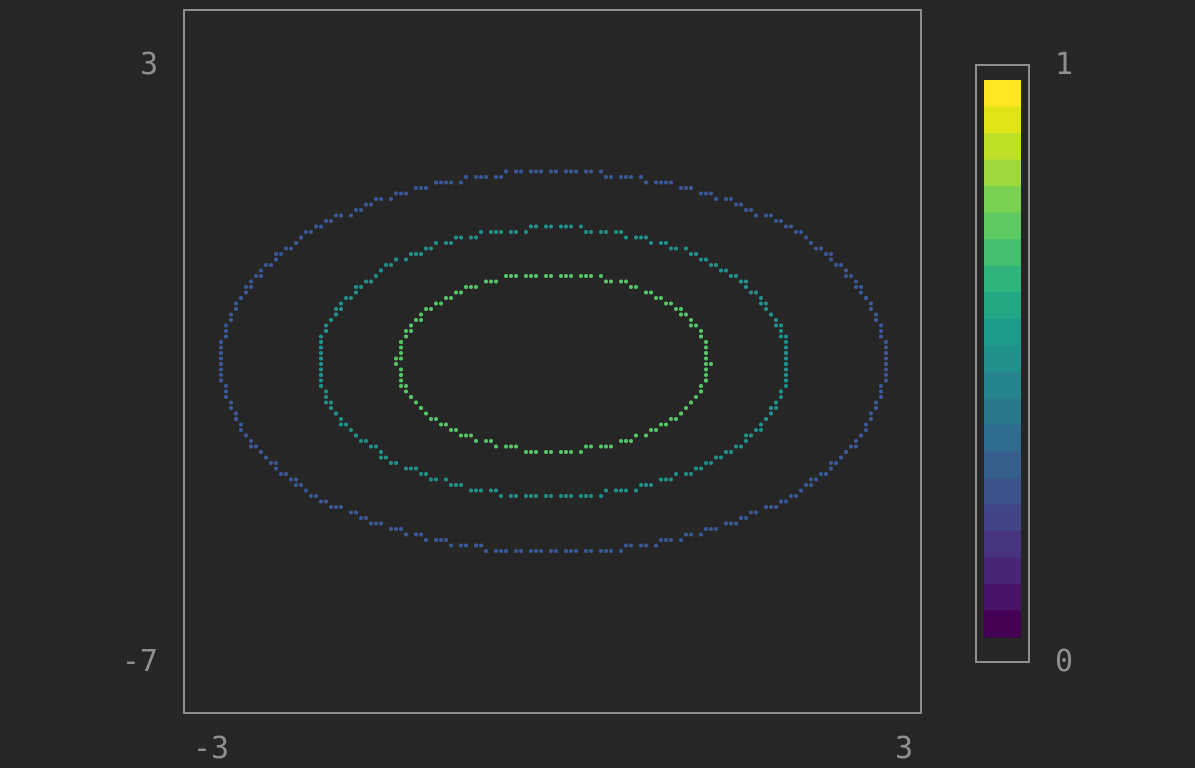 The height and width of the screenshot is (768, 1195). Describe the element at coordinates (149, 64) in the screenshot. I see `y-tick-top: 3` at that location.